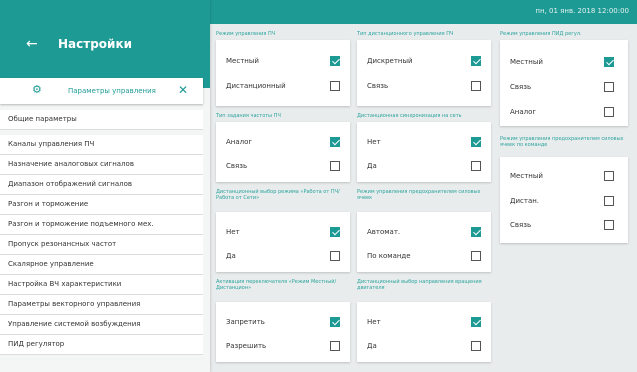 This screenshot has width=637, height=372. Describe the element at coordinates (424, 242) in the screenshot. I see `power-cells-panel: Автомат. По команде` at that location.